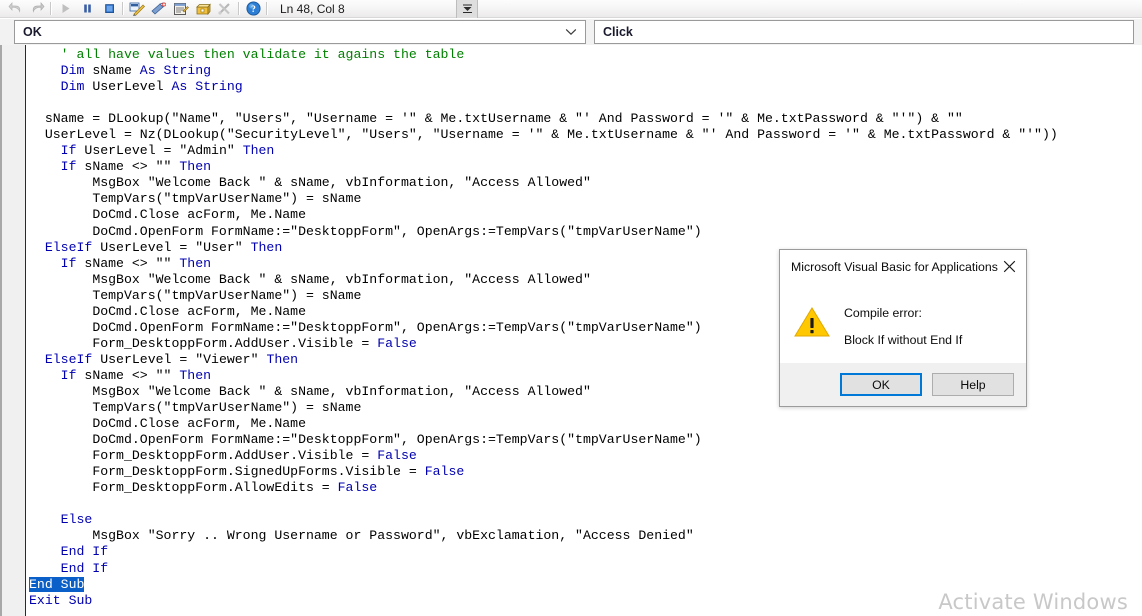 The height and width of the screenshot is (616, 1142). I want to click on procedure-dropdown-value: Click, so click(618, 32).